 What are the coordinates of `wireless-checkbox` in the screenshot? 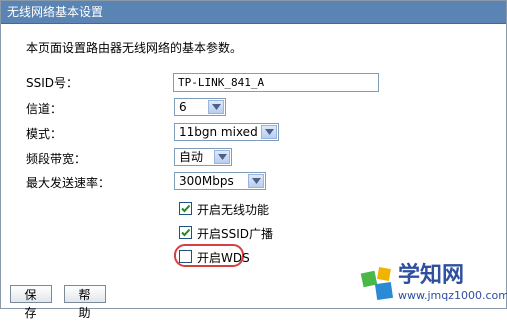 It's located at (185, 208).